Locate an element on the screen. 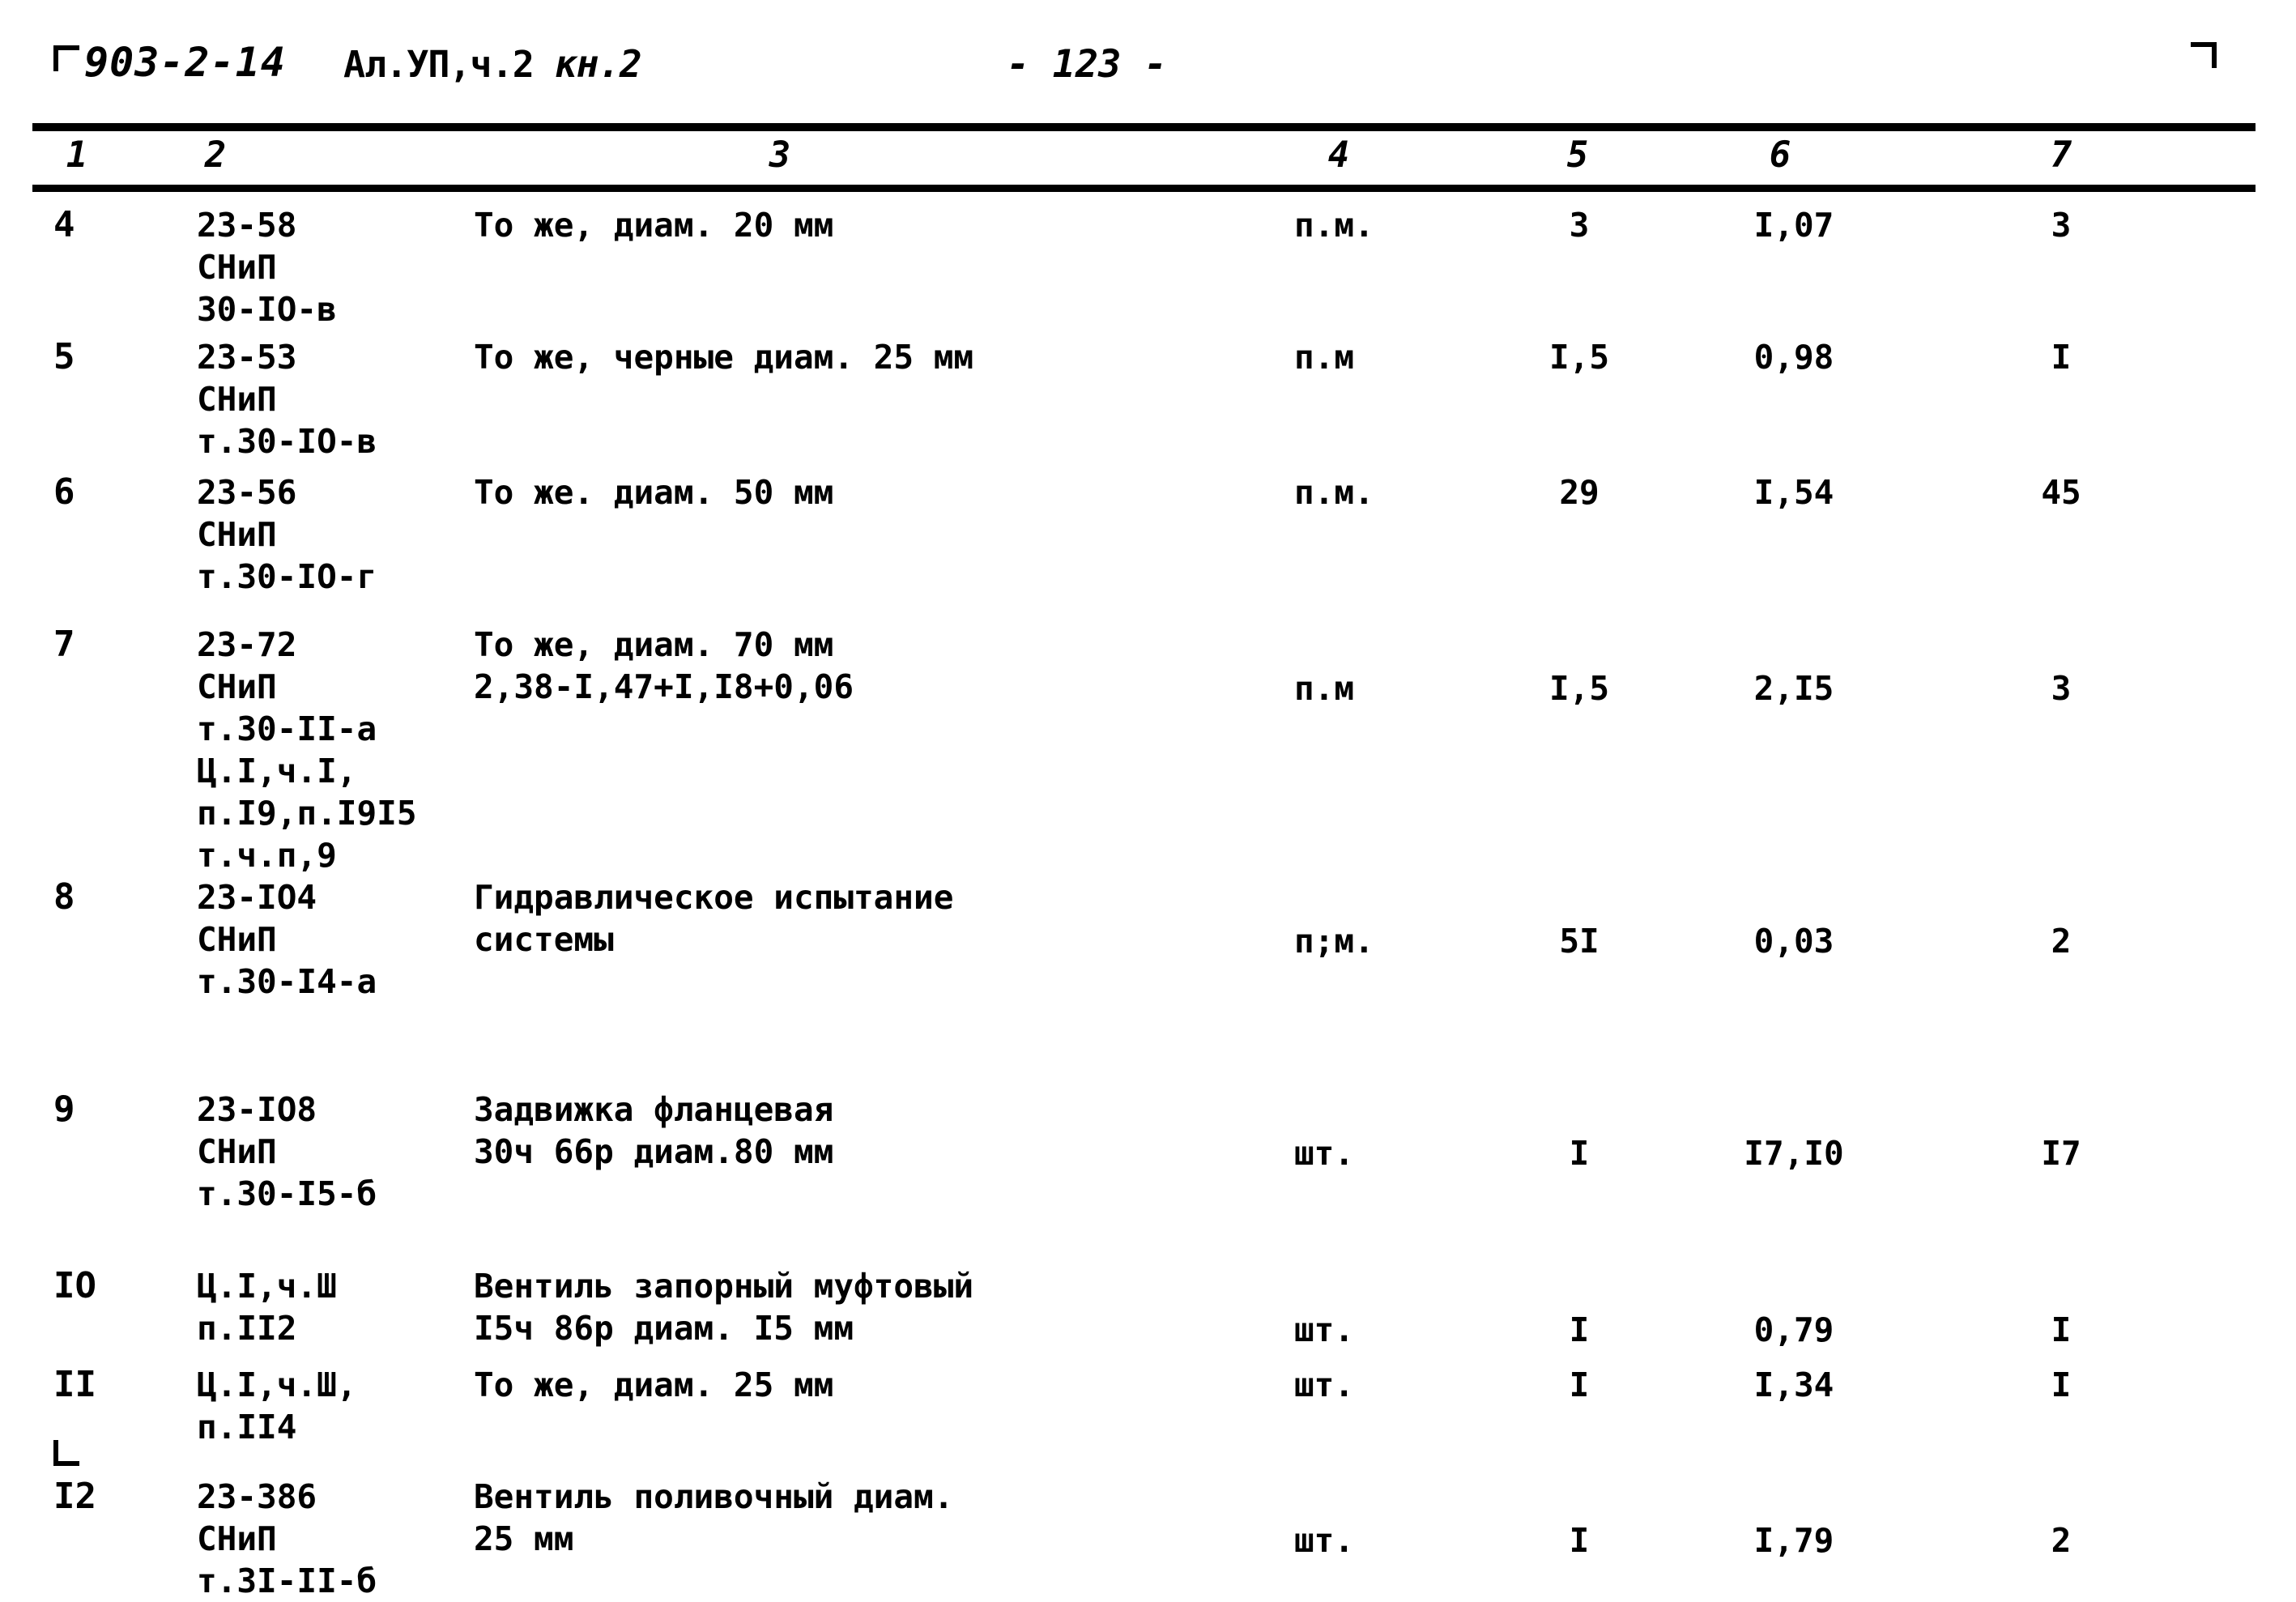 This screenshot has width=2296, height=1602. row-number-cell: II is located at coordinates (75, 1384).